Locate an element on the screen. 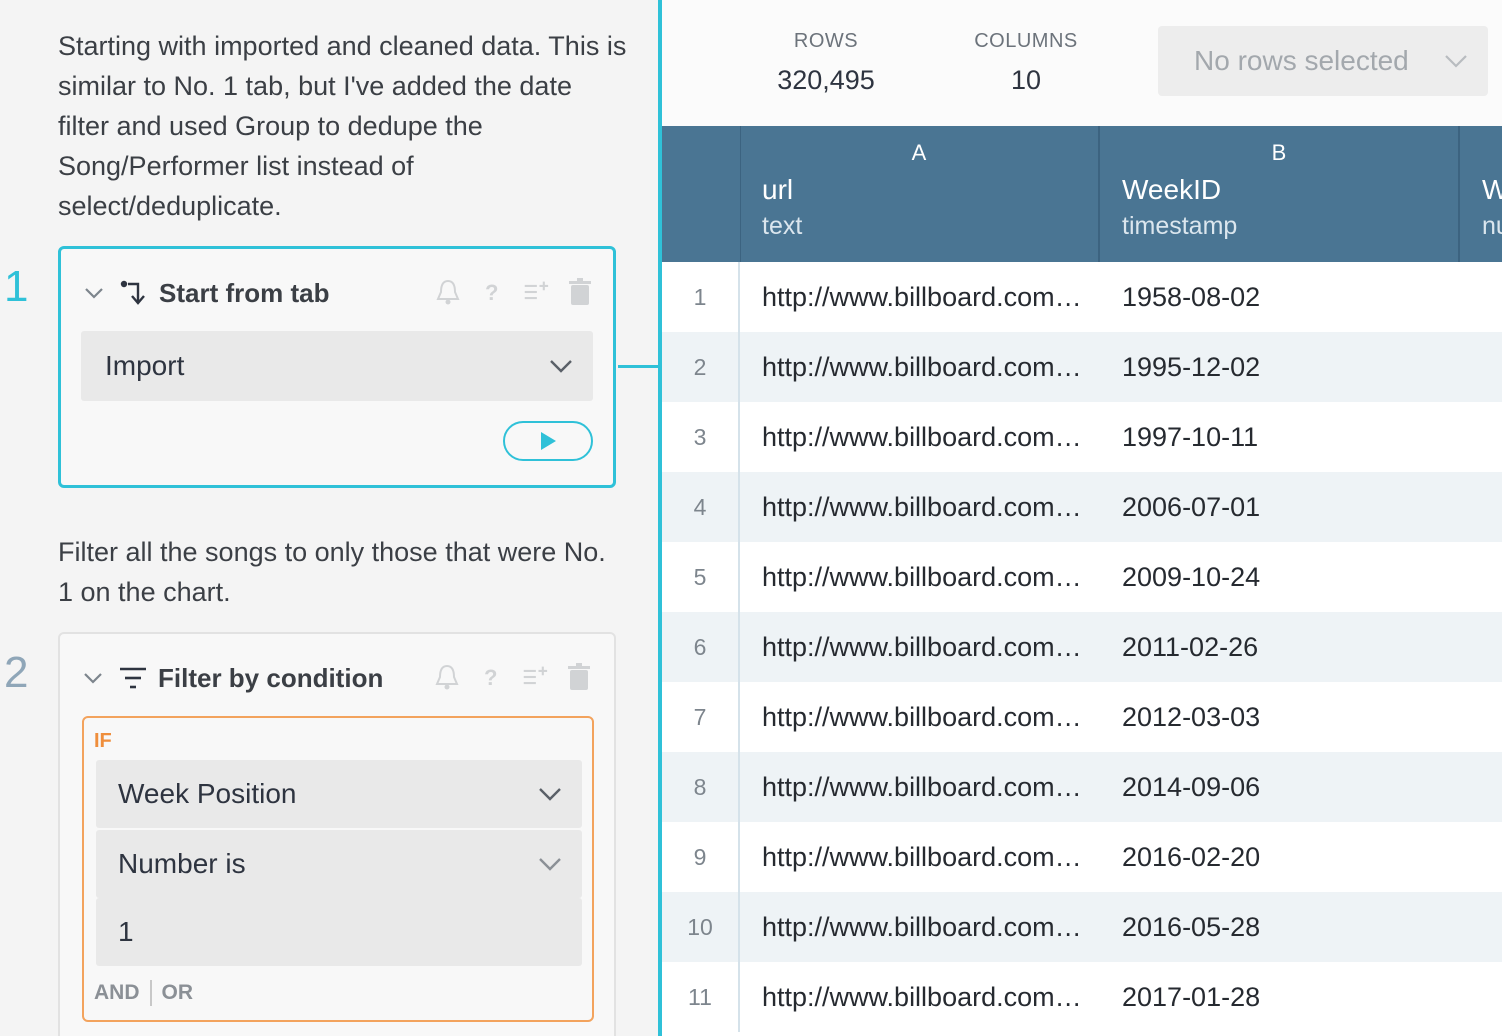  weekid-cell: 1995-12-02 is located at coordinates (1191, 367).